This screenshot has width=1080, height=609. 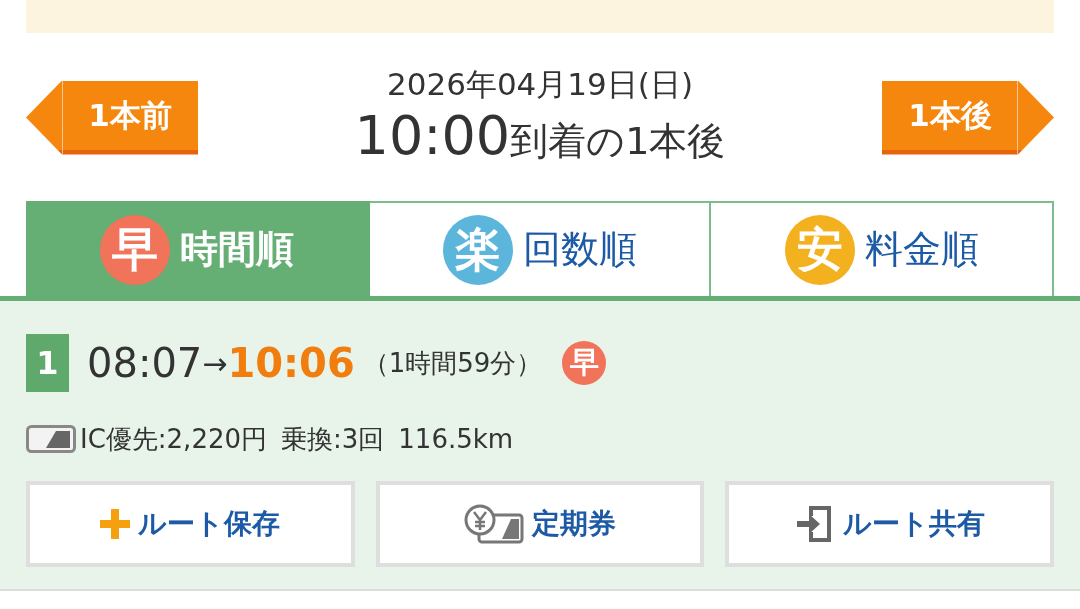 What do you see at coordinates (882, 248) in the screenshot?
I see `sort-tab: 安 料金順` at bounding box center [882, 248].